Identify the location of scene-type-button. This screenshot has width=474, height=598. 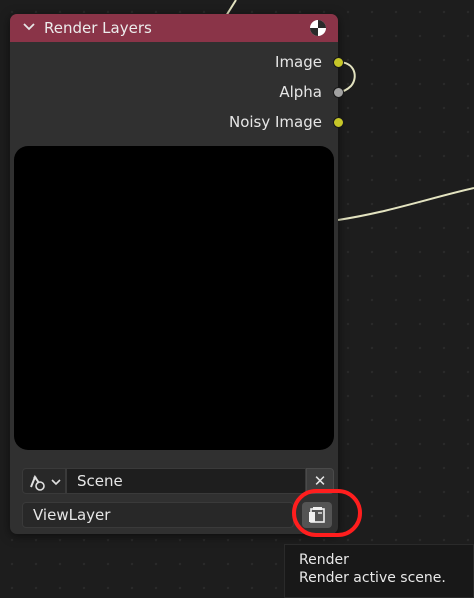
(44, 481).